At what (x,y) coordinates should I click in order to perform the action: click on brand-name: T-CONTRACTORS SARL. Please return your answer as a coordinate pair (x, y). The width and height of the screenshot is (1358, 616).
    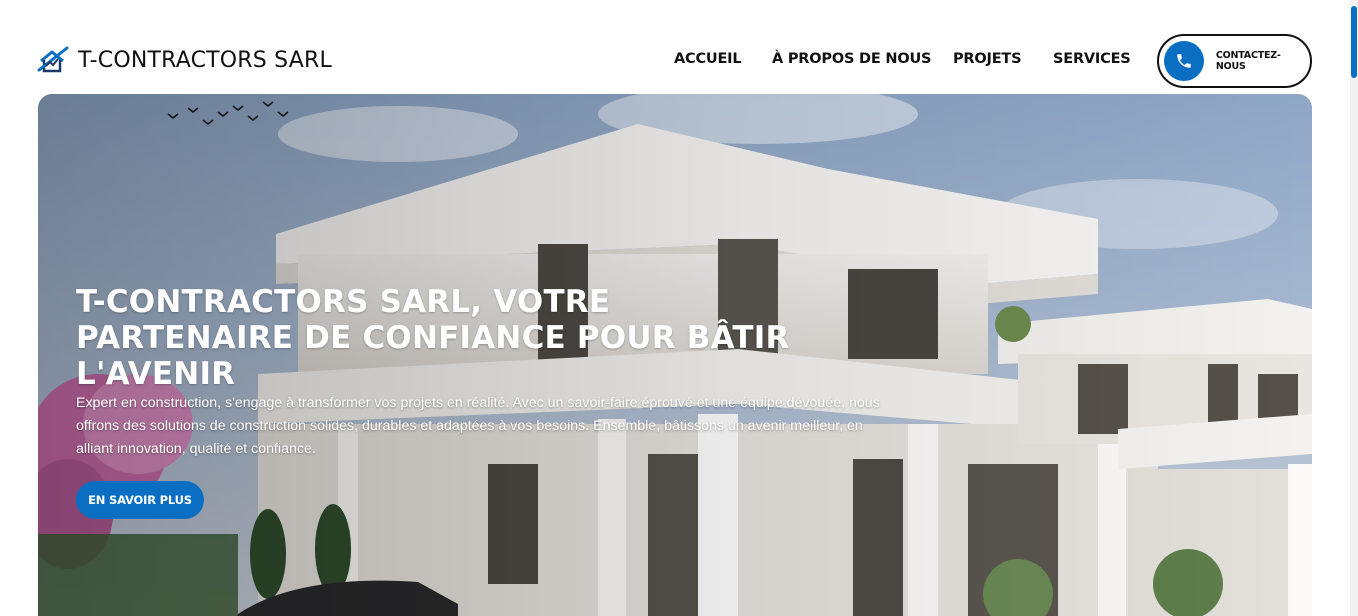
    Looking at the image, I should click on (205, 60).